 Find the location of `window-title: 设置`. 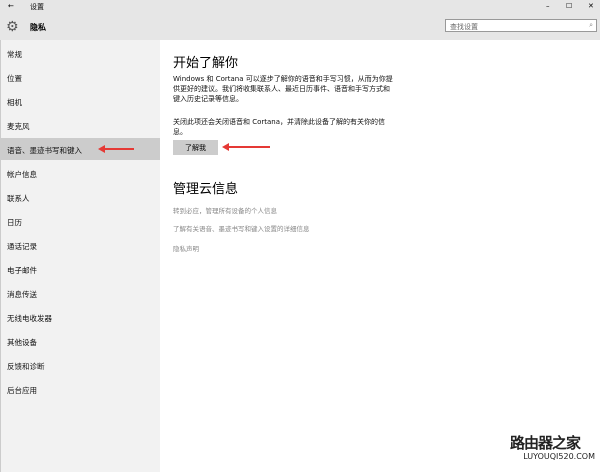

window-title: 设置 is located at coordinates (37, 7).